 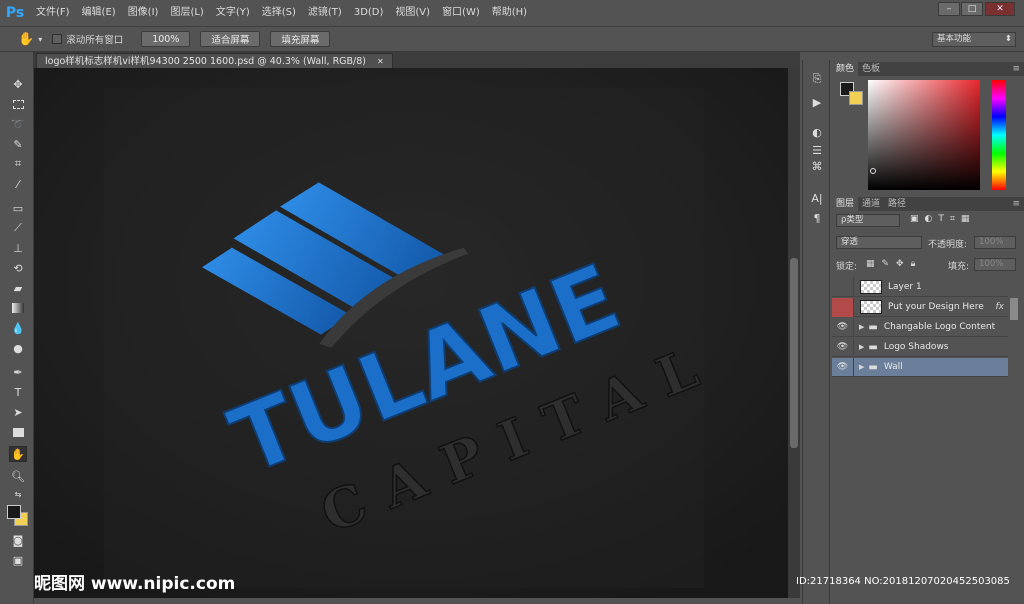 What do you see at coordinates (817, 167) in the screenshot?
I see `swatches-grid-icon: ⌘` at bounding box center [817, 167].